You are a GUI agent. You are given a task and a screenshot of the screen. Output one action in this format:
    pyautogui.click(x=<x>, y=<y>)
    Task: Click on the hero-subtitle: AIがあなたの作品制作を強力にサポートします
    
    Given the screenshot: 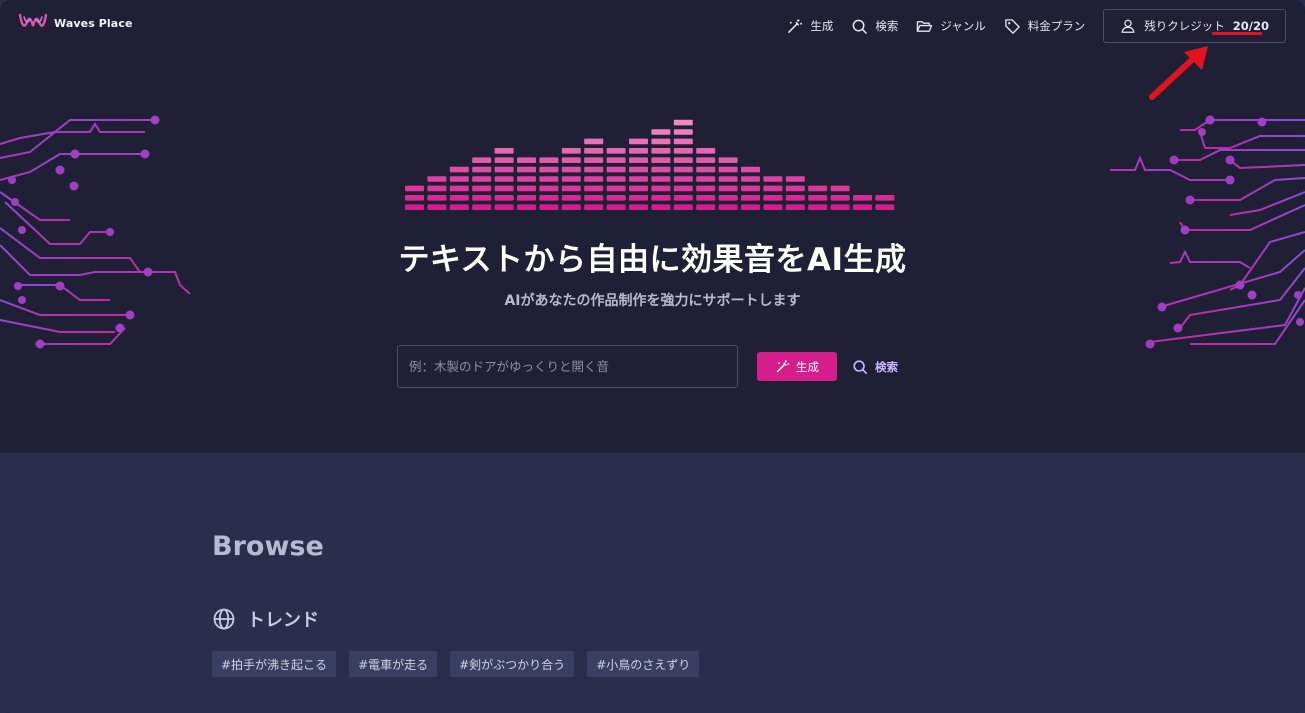 What is the action you would take?
    pyautogui.click(x=652, y=301)
    